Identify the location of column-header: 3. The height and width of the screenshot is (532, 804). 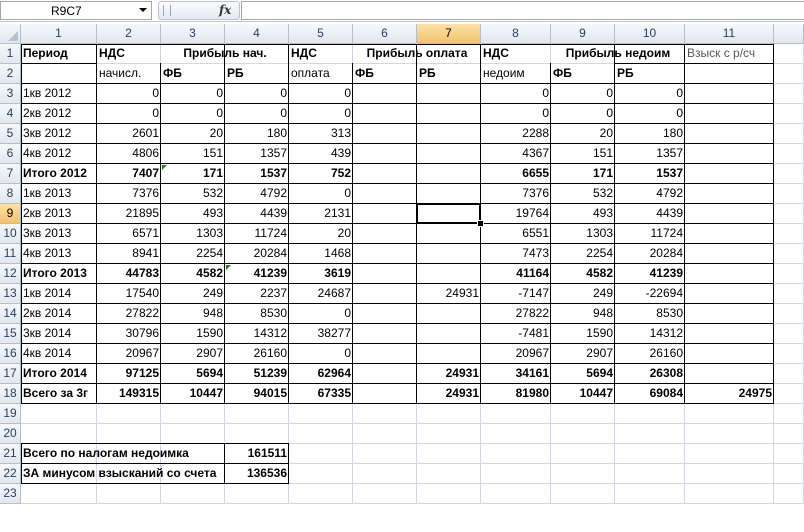
(193, 34).